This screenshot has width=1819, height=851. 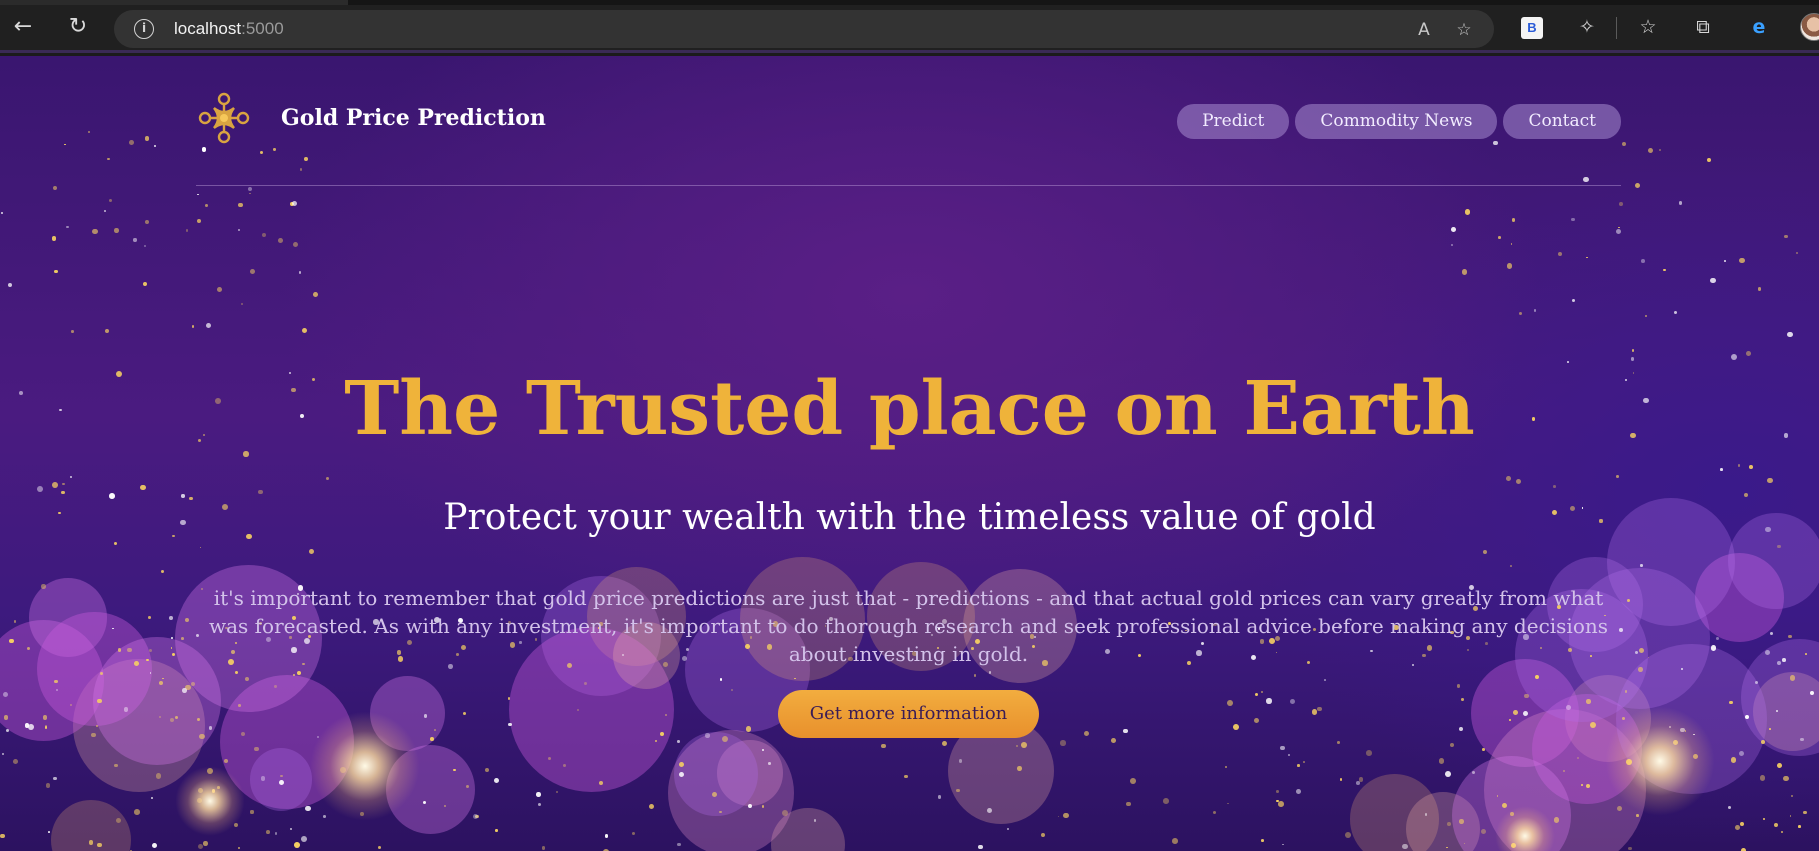 What do you see at coordinates (1759, 27) in the screenshot?
I see `edge-icon: e` at bounding box center [1759, 27].